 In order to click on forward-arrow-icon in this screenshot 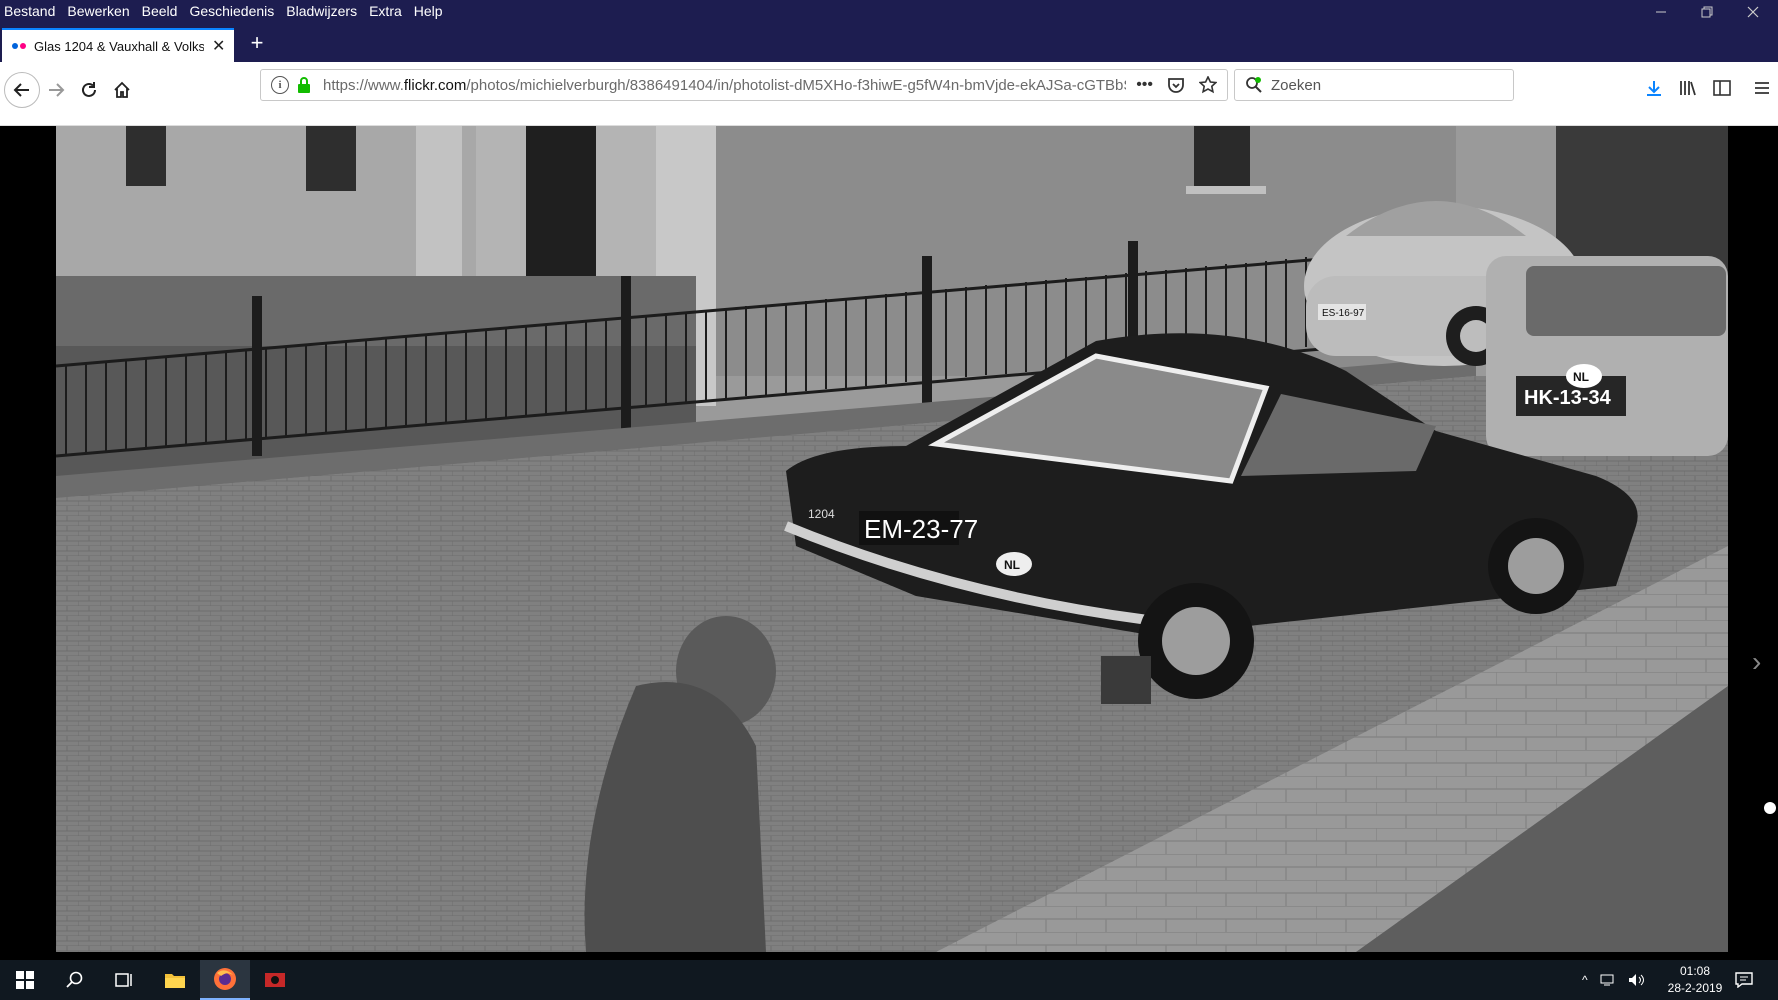, I will do `click(57, 90)`.